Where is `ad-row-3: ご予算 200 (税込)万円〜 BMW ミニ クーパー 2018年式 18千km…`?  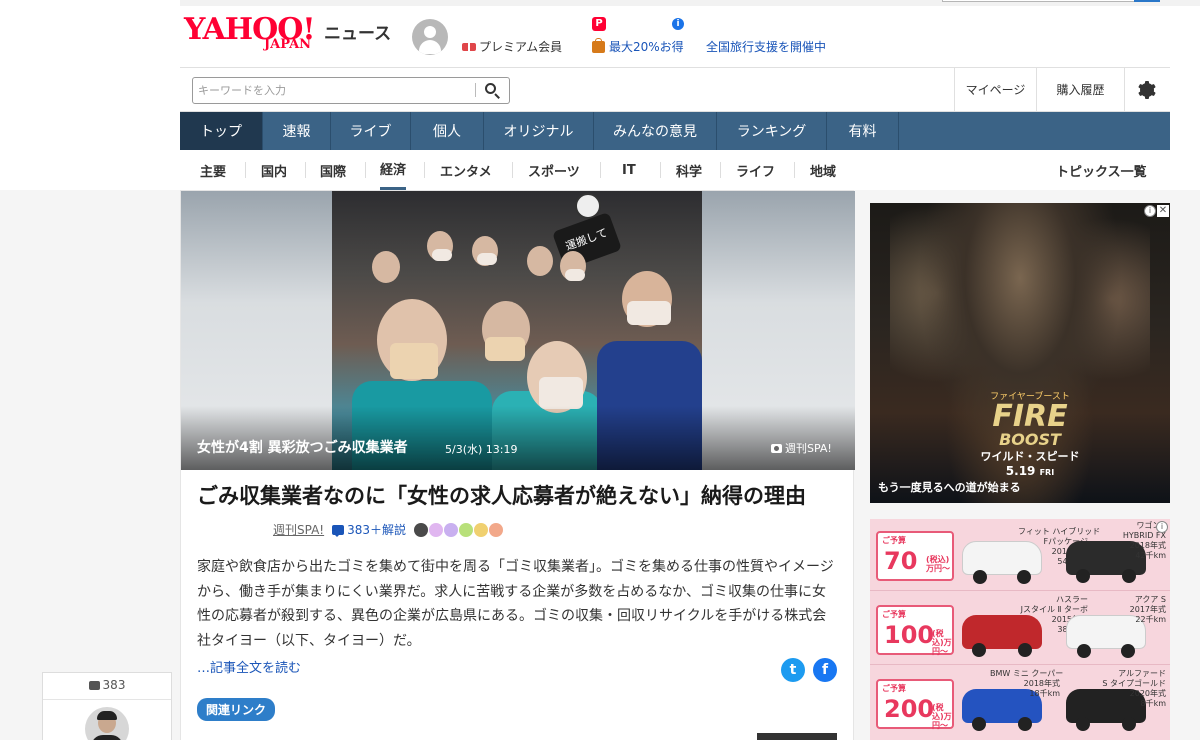 ad-row-3: ご予算 200 (税込)万円〜 BMW ミニ クーパー 2018年式 18千km… is located at coordinates (1020, 703).